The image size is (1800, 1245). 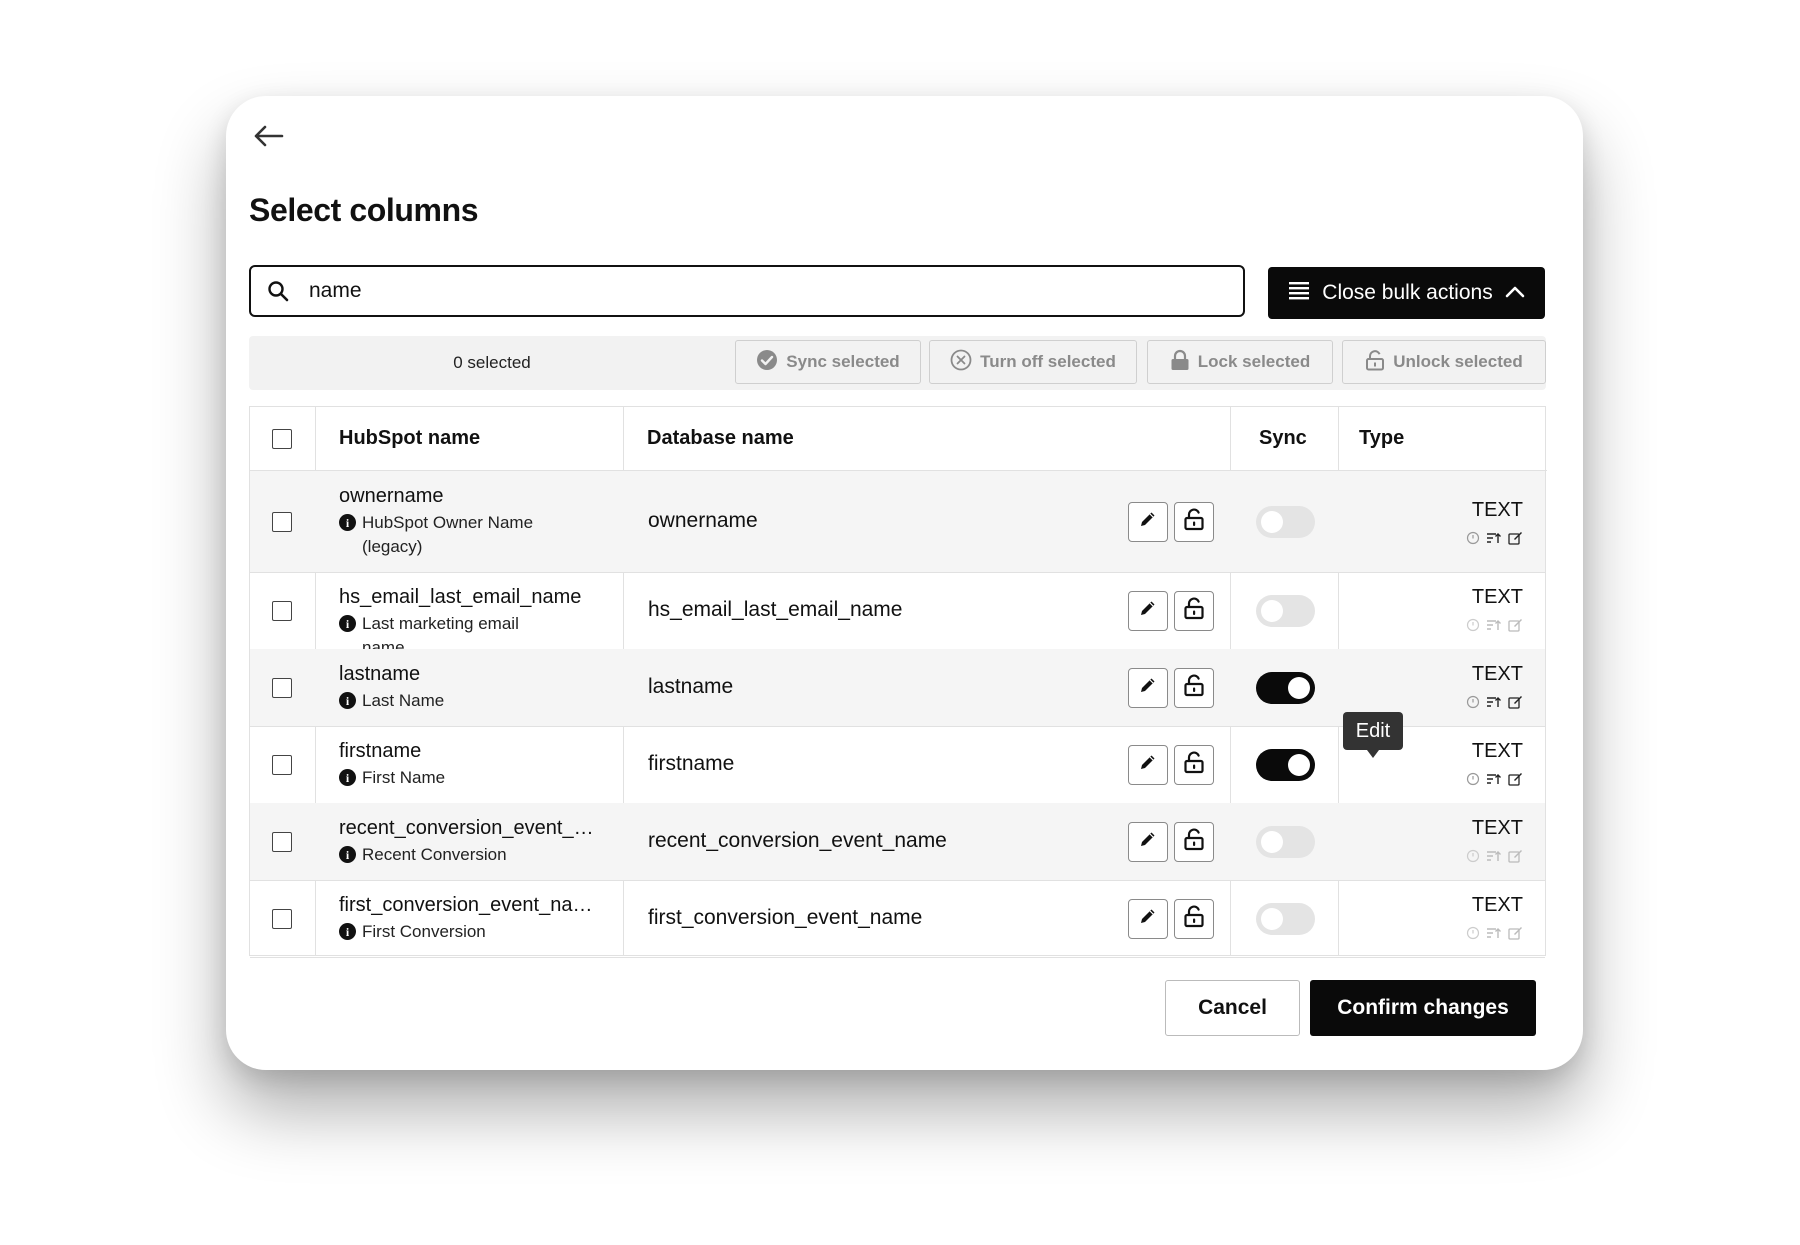 What do you see at coordinates (1299, 293) in the screenshot?
I see `list-icon` at bounding box center [1299, 293].